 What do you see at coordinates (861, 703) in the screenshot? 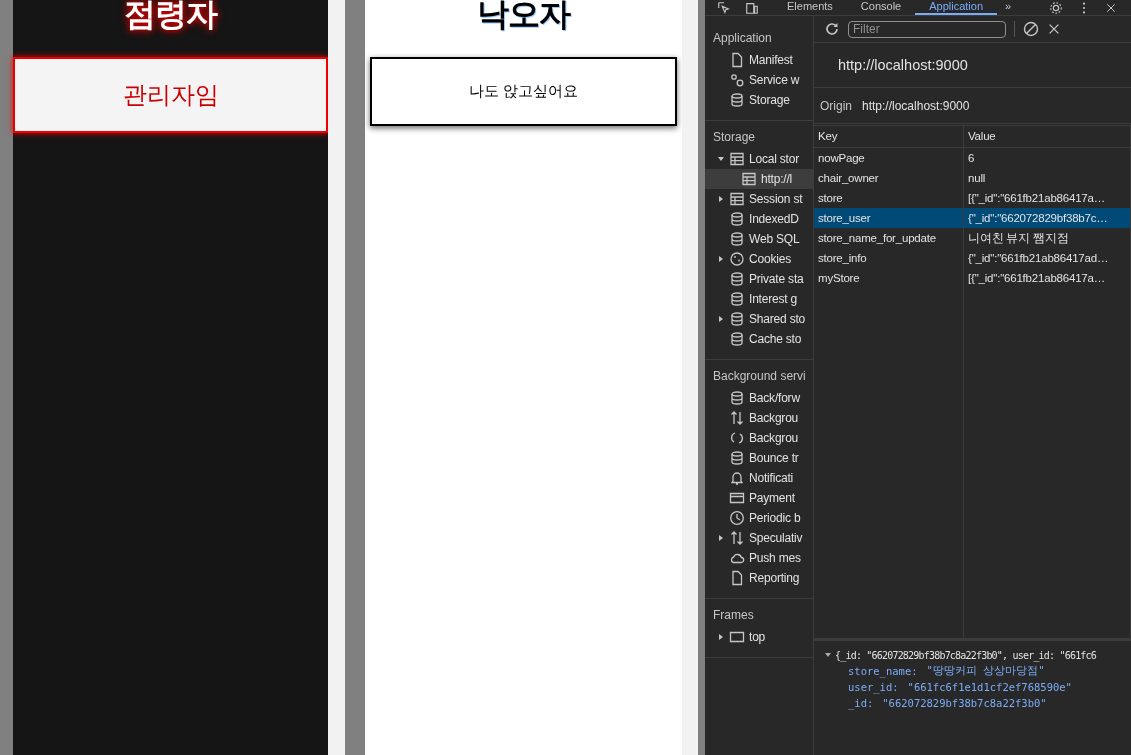
I see `property-key: _id:` at bounding box center [861, 703].